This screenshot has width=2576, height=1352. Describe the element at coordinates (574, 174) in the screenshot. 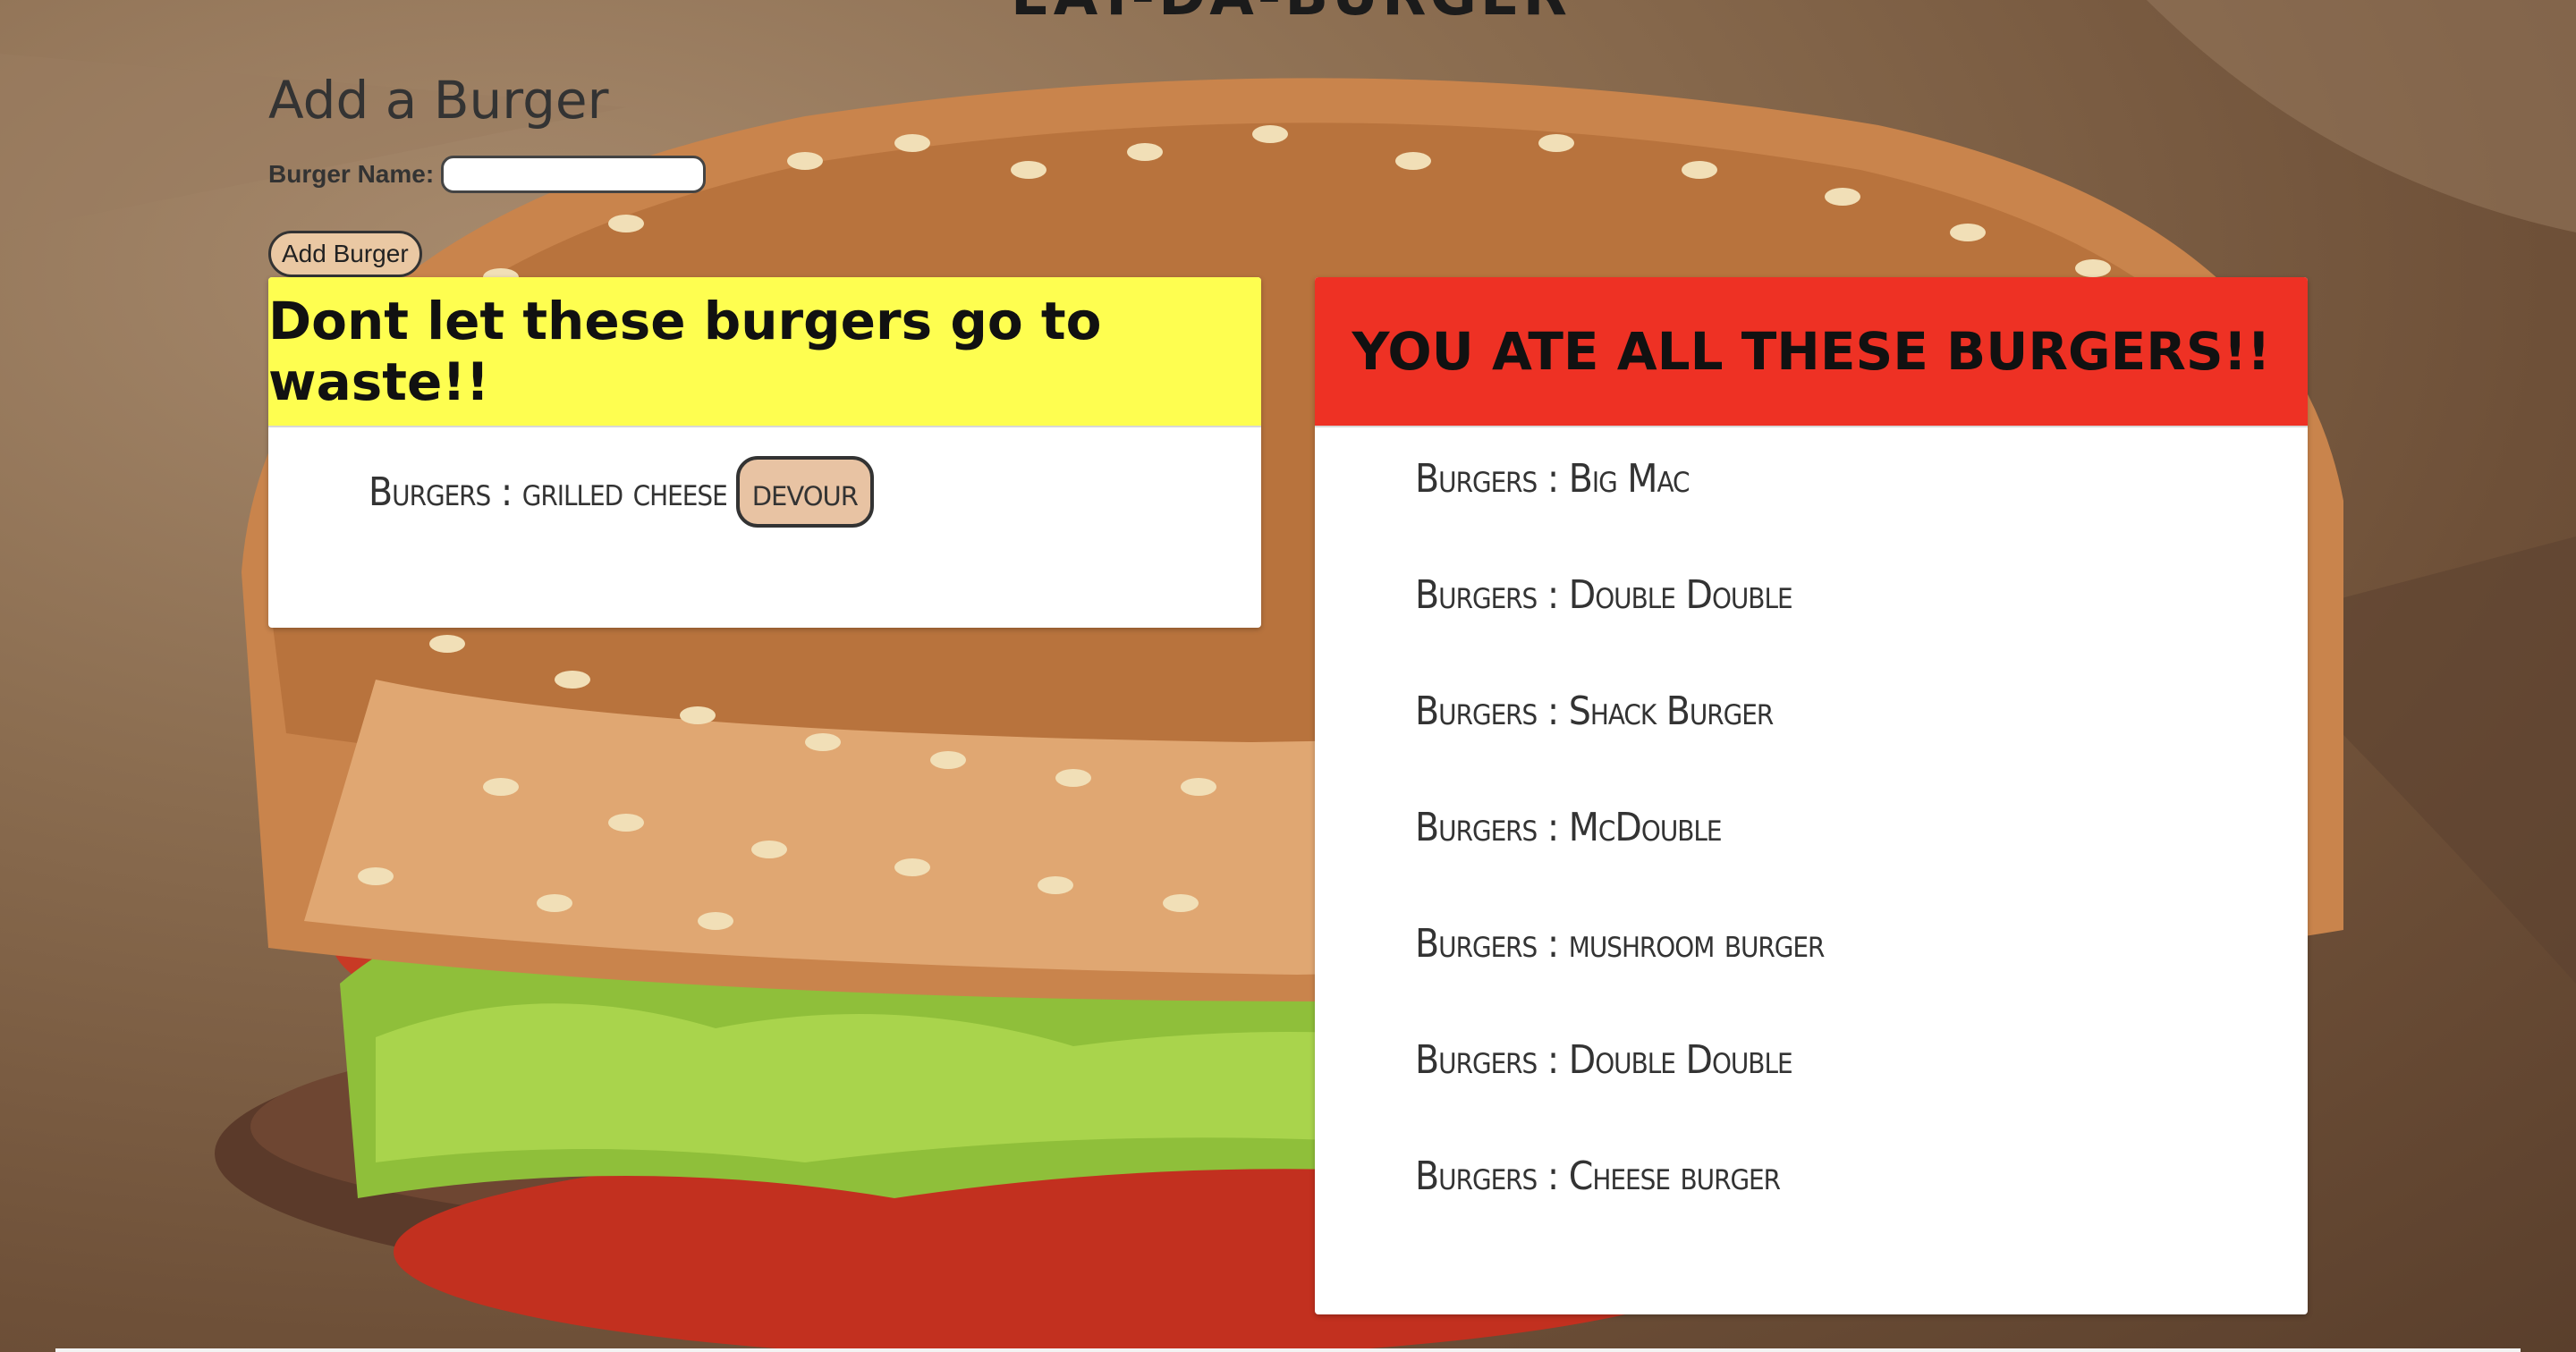

I see `burger-name-input` at that location.